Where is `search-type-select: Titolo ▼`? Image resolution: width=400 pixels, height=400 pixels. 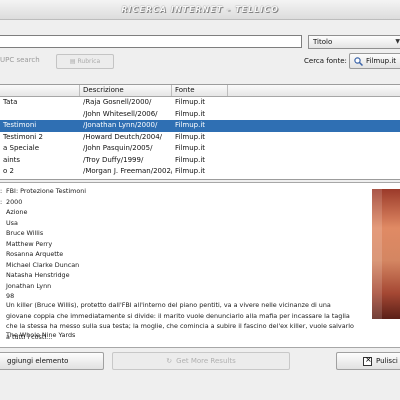
search-type-select: Titolo ▼ is located at coordinates (354, 42).